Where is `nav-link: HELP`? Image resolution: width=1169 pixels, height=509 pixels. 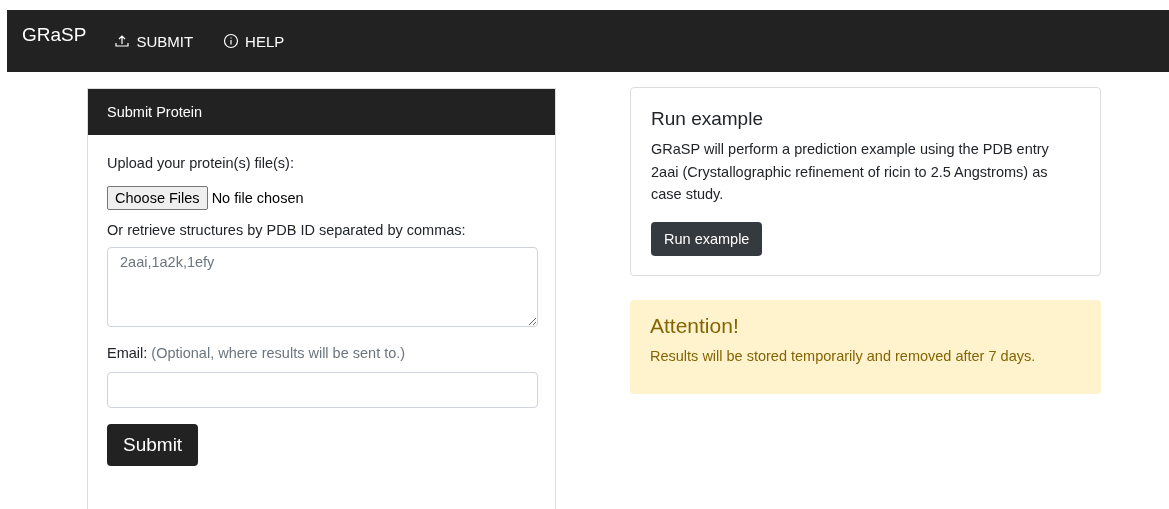
nav-link: HELP is located at coordinates (254, 41).